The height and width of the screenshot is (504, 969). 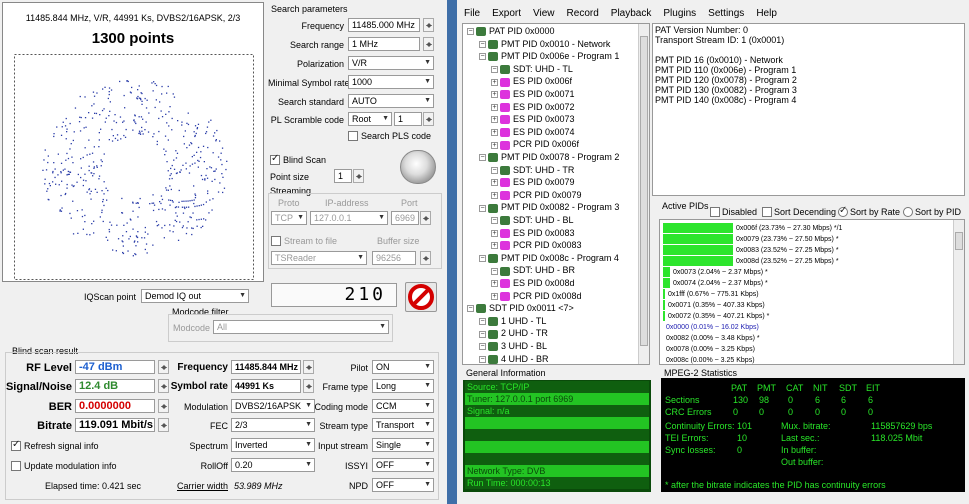 I want to click on fec-select: 2/3, so click(x=273, y=425).